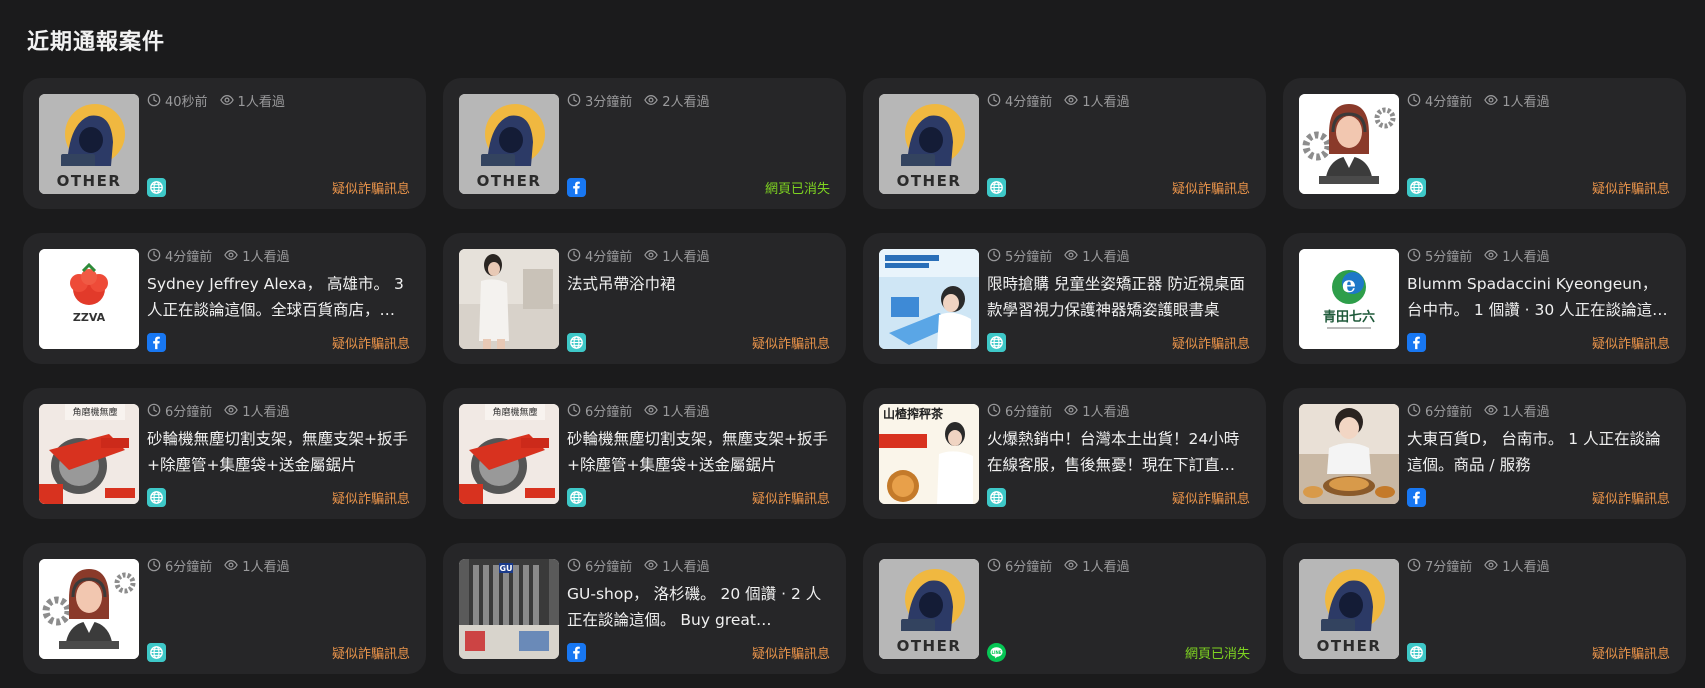 This screenshot has width=1705, height=688. I want to click on view-count: 2人看過, so click(686, 102).